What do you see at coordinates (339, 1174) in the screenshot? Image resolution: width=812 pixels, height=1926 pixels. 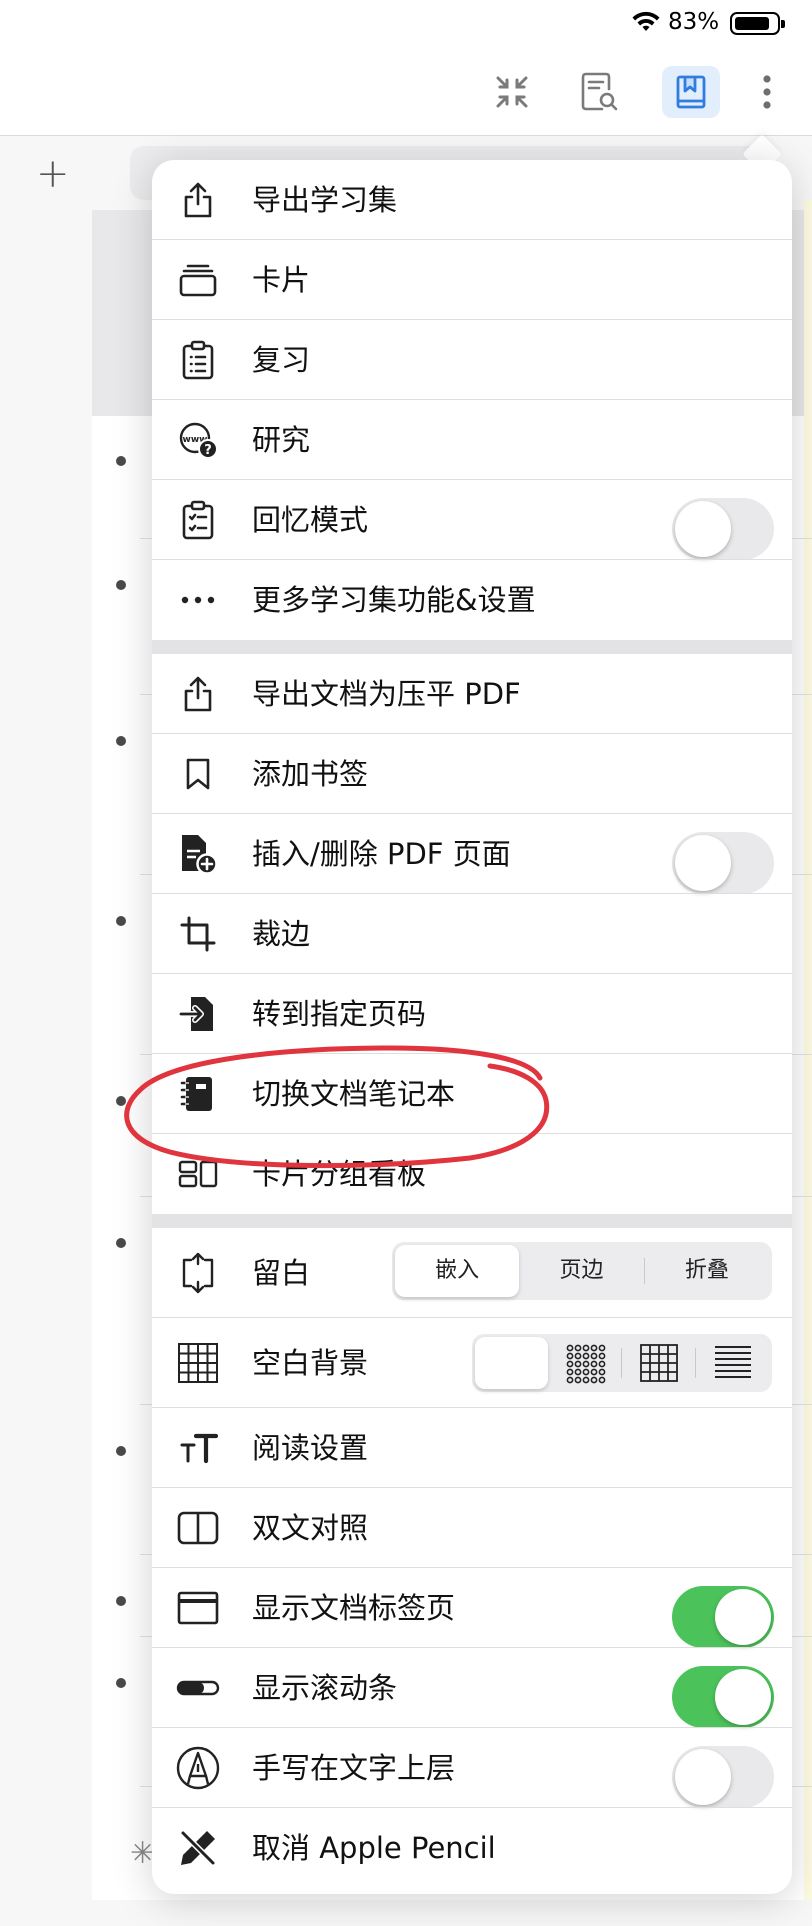 I see `menu-item-label: 卡片分组看板` at bounding box center [339, 1174].